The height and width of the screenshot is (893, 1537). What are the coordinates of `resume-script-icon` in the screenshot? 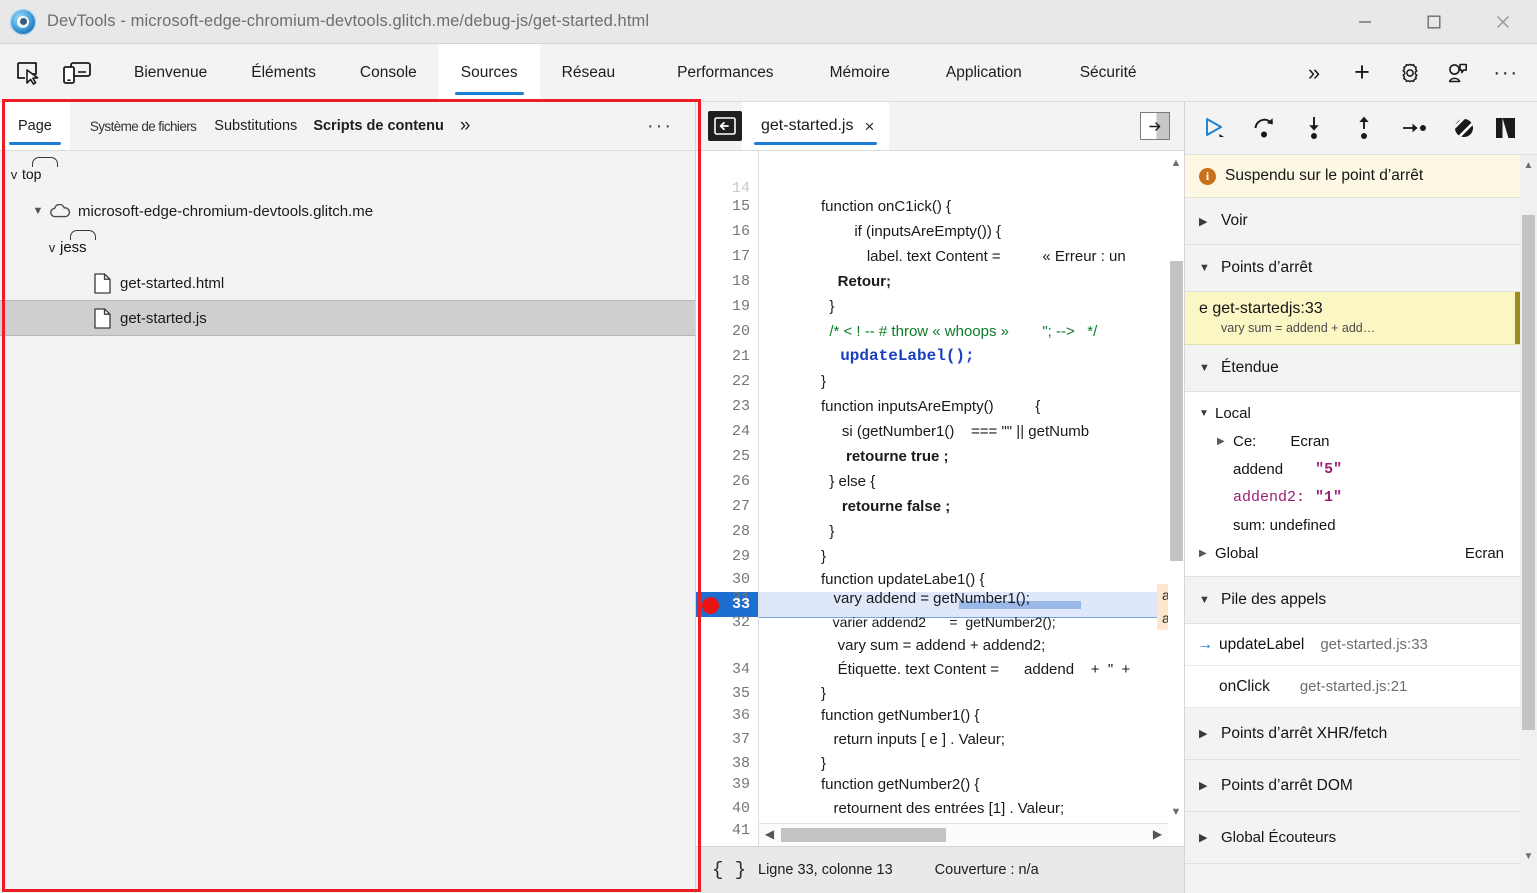 It's located at (1214, 128).